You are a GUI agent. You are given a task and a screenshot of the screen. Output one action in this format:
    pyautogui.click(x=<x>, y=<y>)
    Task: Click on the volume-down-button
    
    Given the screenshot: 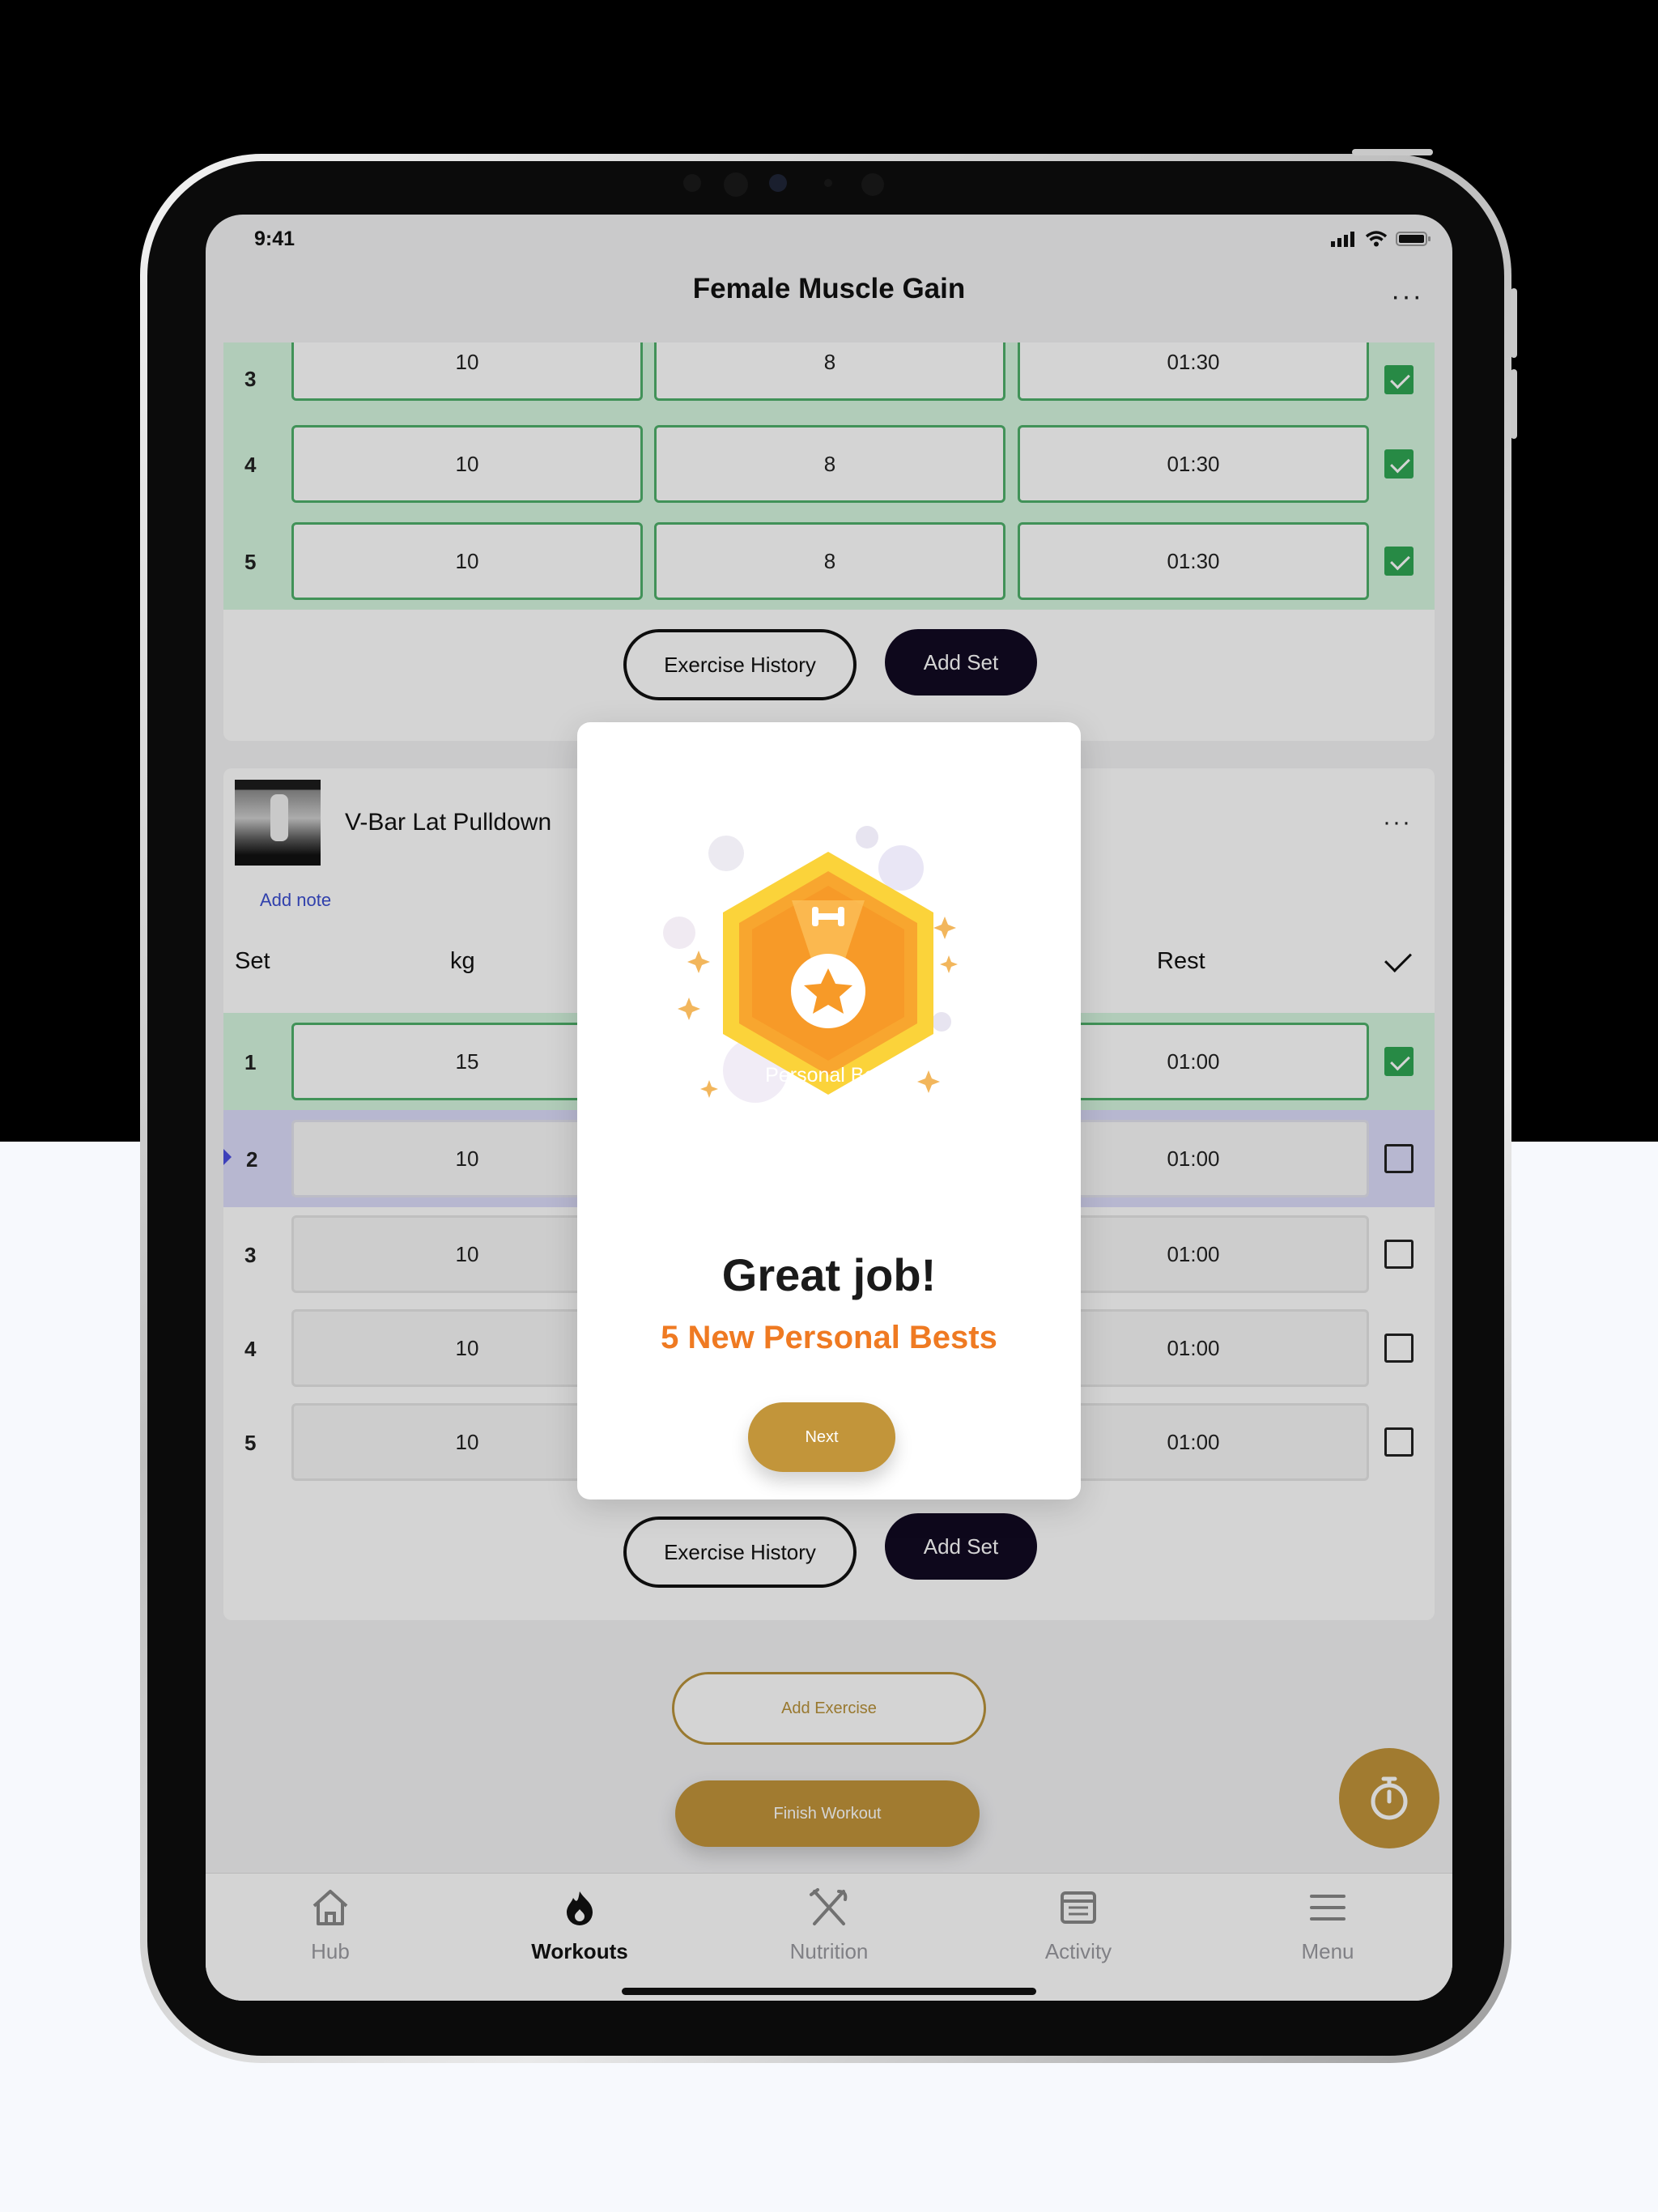 What is the action you would take?
    pyautogui.click(x=1514, y=404)
    